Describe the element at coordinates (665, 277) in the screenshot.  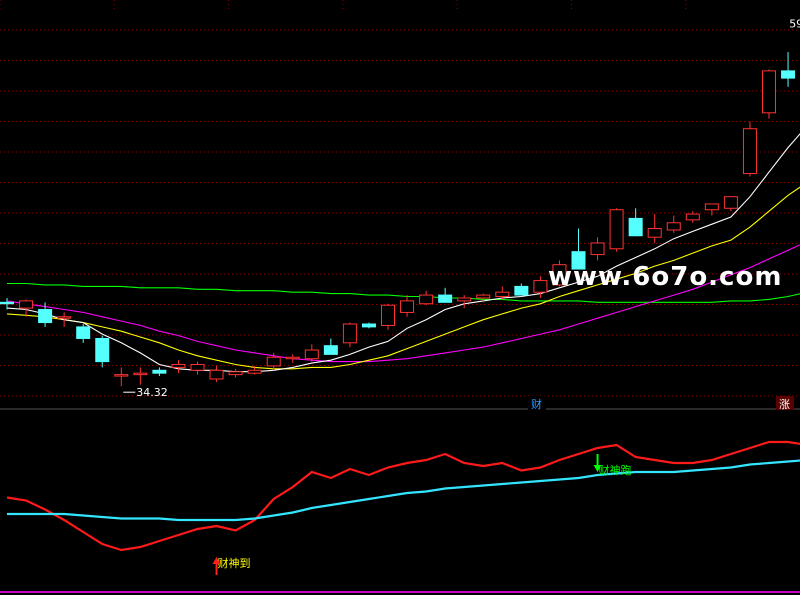
I see `watermark-text: www.6o7o.com` at that location.